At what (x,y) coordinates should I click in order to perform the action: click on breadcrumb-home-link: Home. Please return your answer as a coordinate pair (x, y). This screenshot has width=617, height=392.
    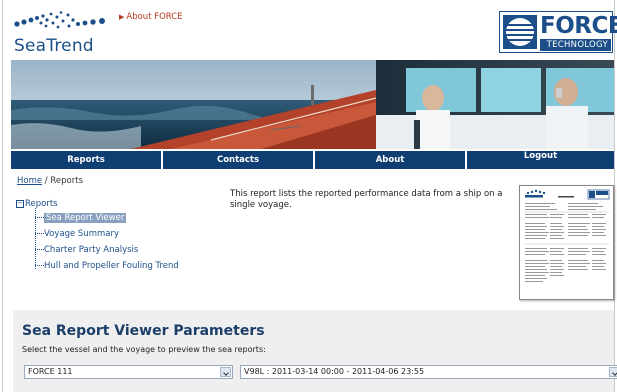
    Looking at the image, I should click on (29, 181).